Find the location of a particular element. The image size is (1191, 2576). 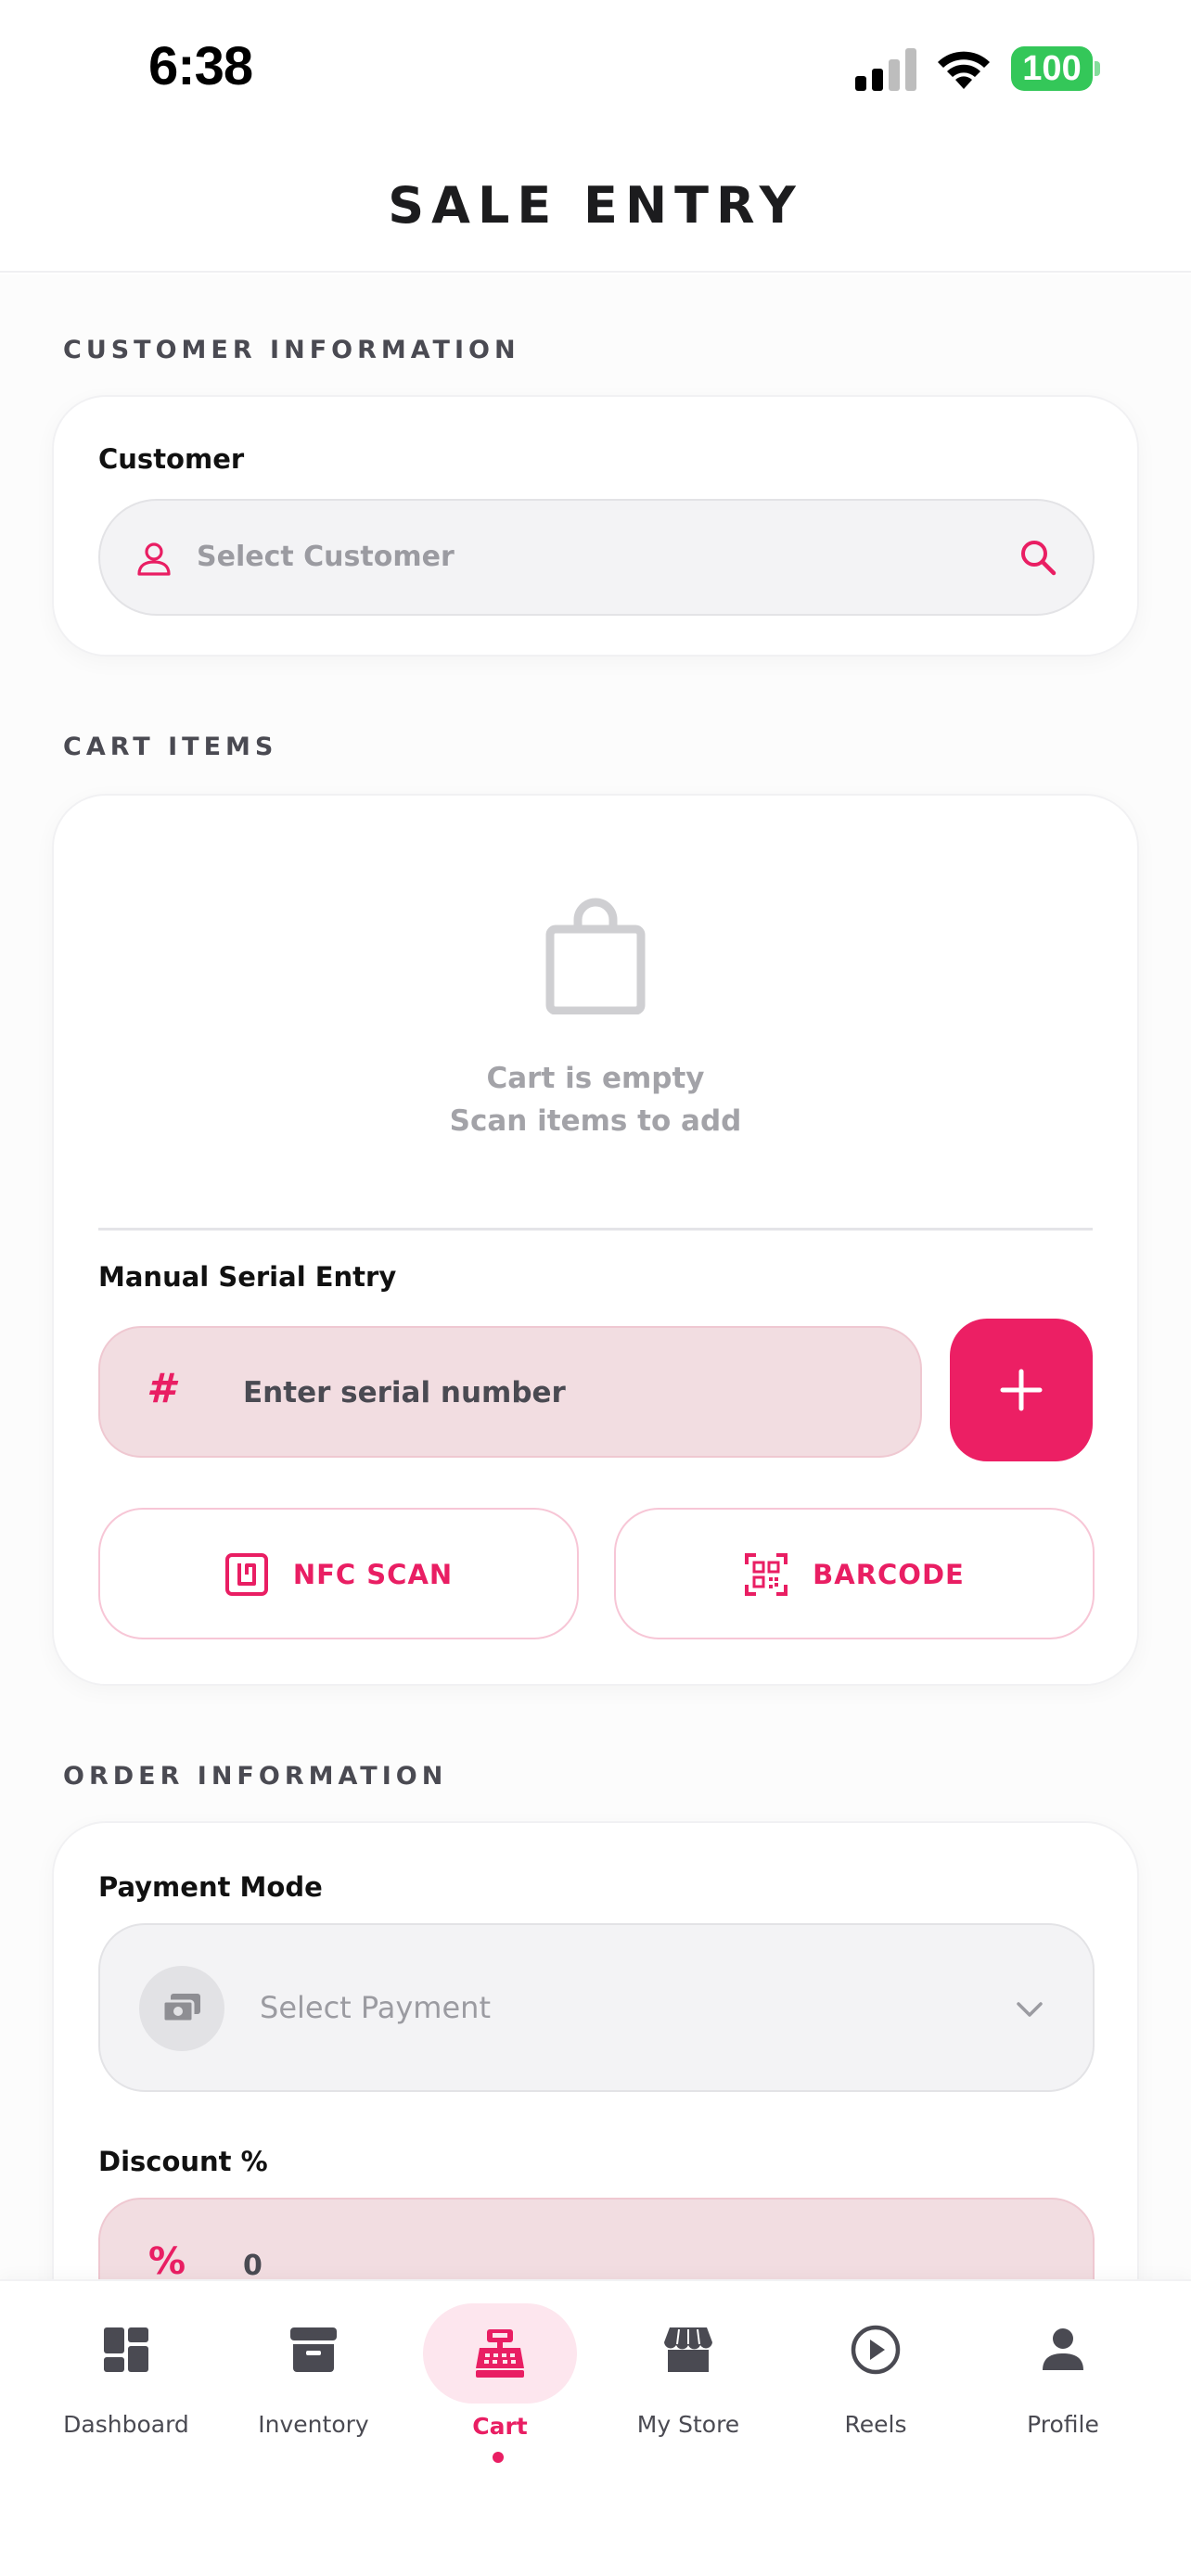

page-header: SALE ENTRY is located at coordinates (595, 206).